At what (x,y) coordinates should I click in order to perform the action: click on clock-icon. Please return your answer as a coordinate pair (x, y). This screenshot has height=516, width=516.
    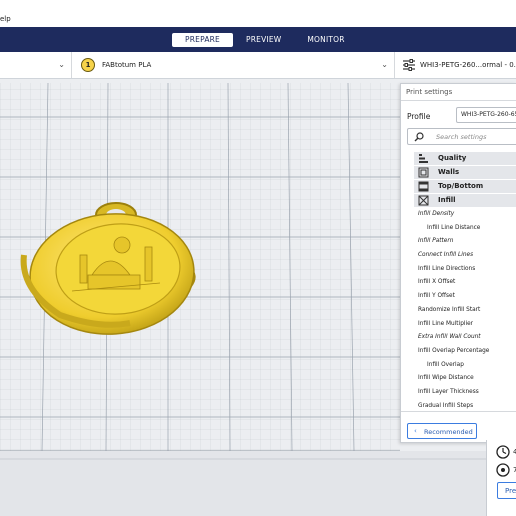
    Looking at the image, I should click on (503, 452).